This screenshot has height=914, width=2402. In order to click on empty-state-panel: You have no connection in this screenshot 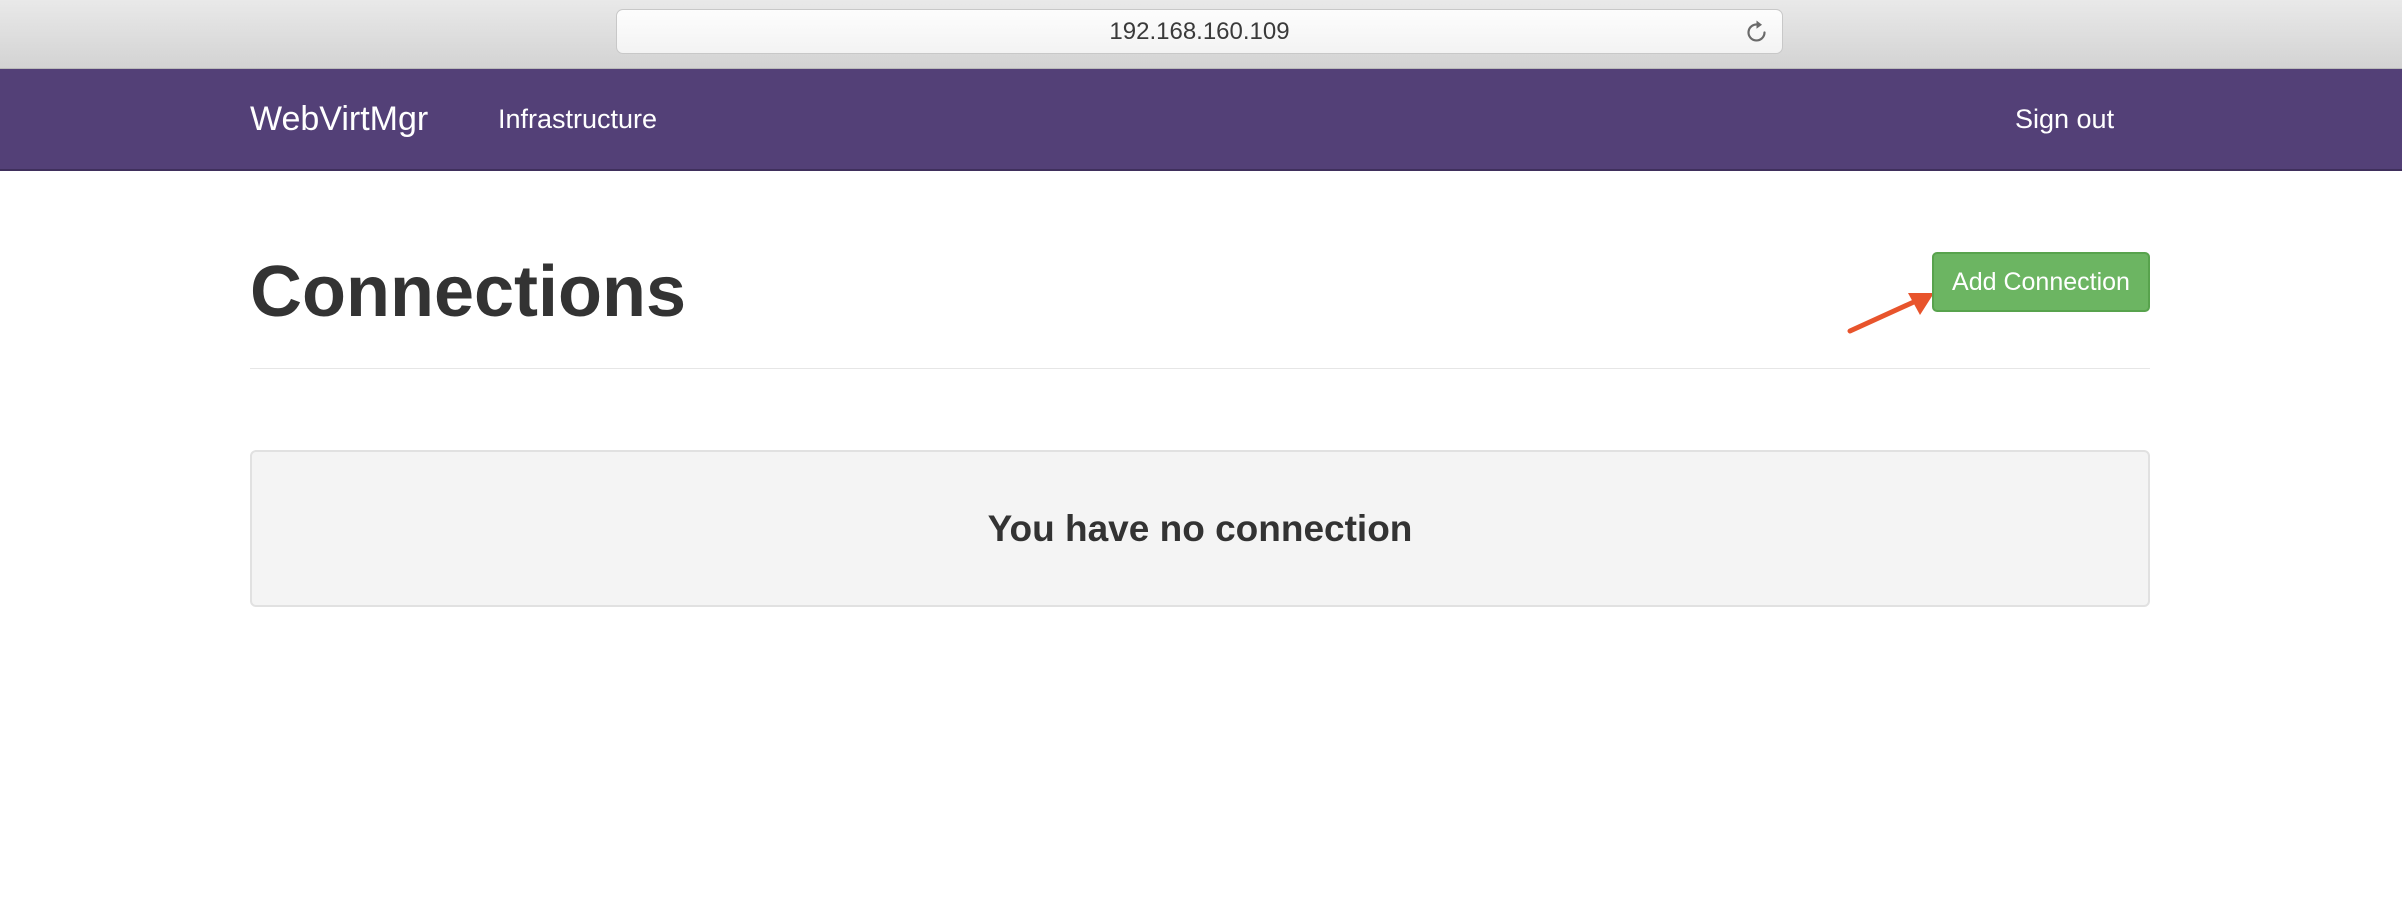, I will do `click(1200, 528)`.